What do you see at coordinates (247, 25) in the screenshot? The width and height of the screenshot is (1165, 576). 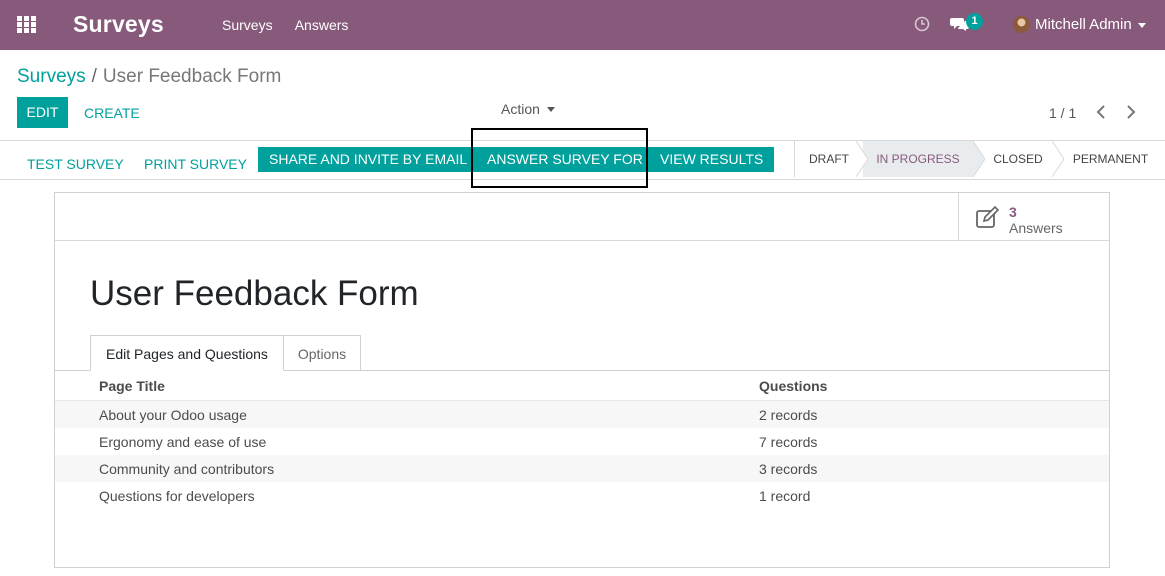 I see `menu-item-surveys: Surveys` at bounding box center [247, 25].